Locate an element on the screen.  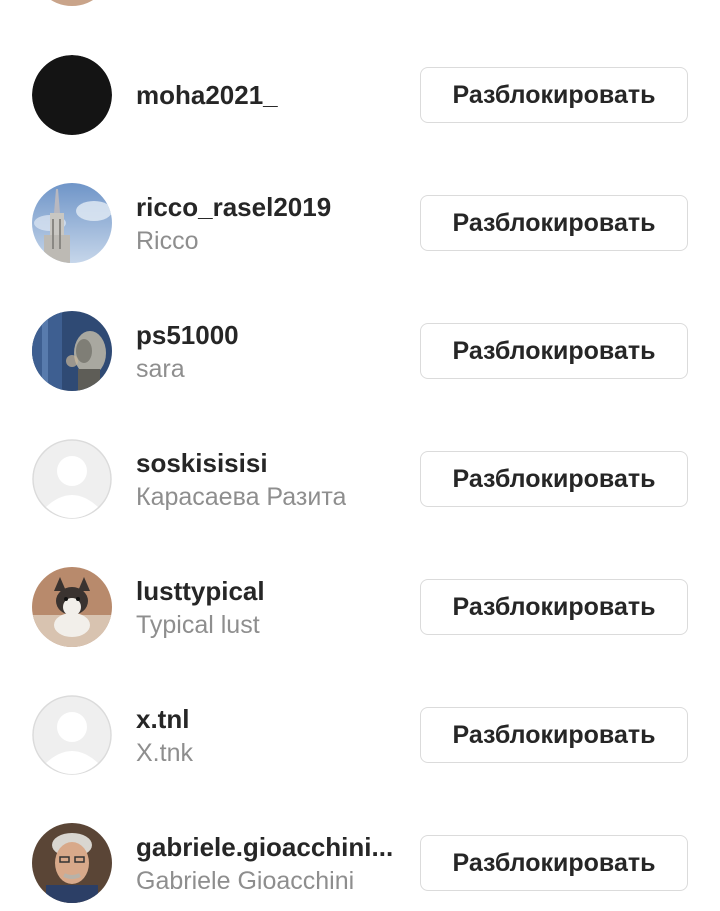
account-full-name: Карасаева Разита is located at coordinates (241, 497).